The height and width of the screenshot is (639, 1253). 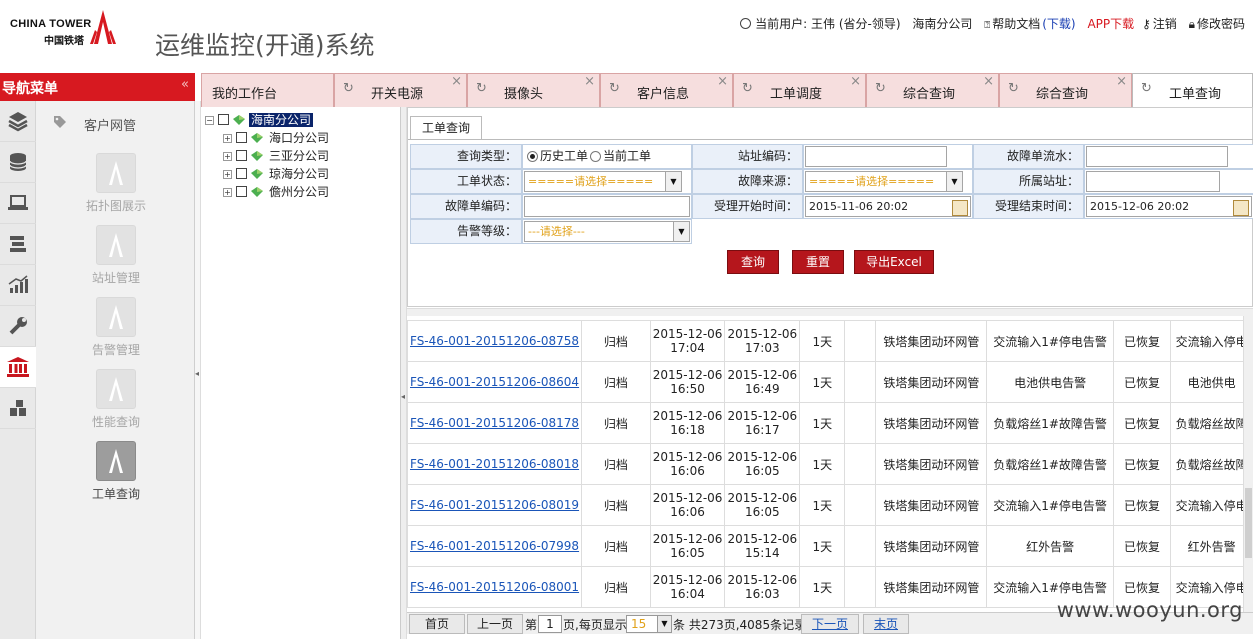 I want to click on radio-history-label: 历史工单, so click(x=564, y=156).